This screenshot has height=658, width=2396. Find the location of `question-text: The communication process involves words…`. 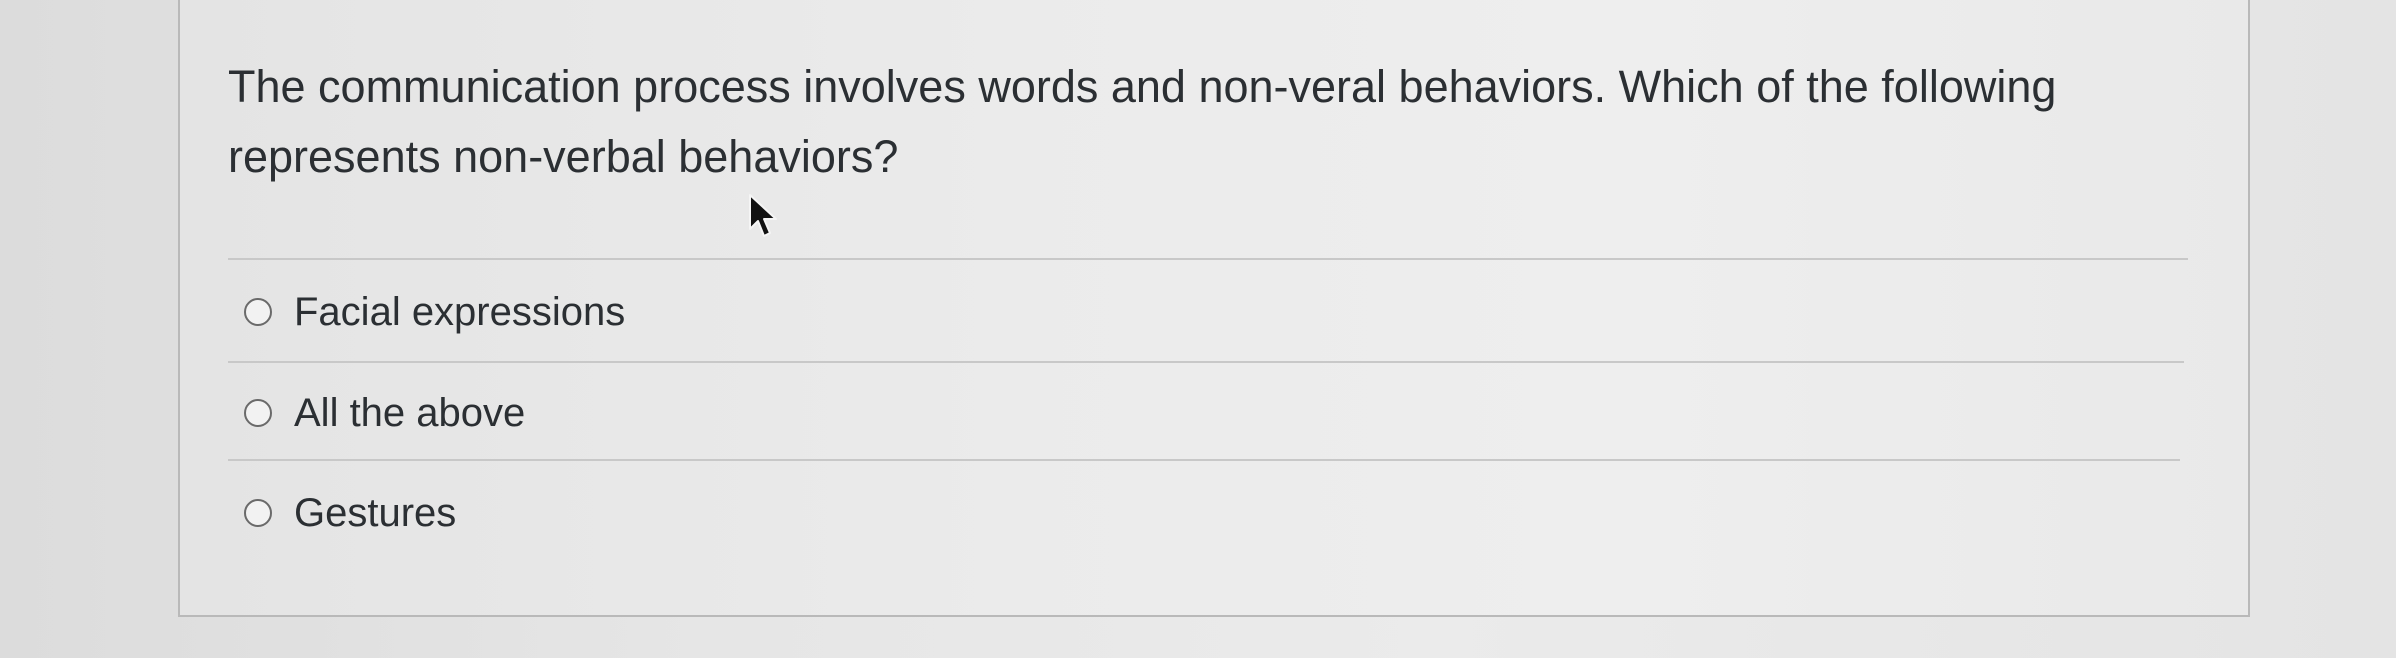

question-text: The communication process involves words… is located at coordinates (1142, 121).